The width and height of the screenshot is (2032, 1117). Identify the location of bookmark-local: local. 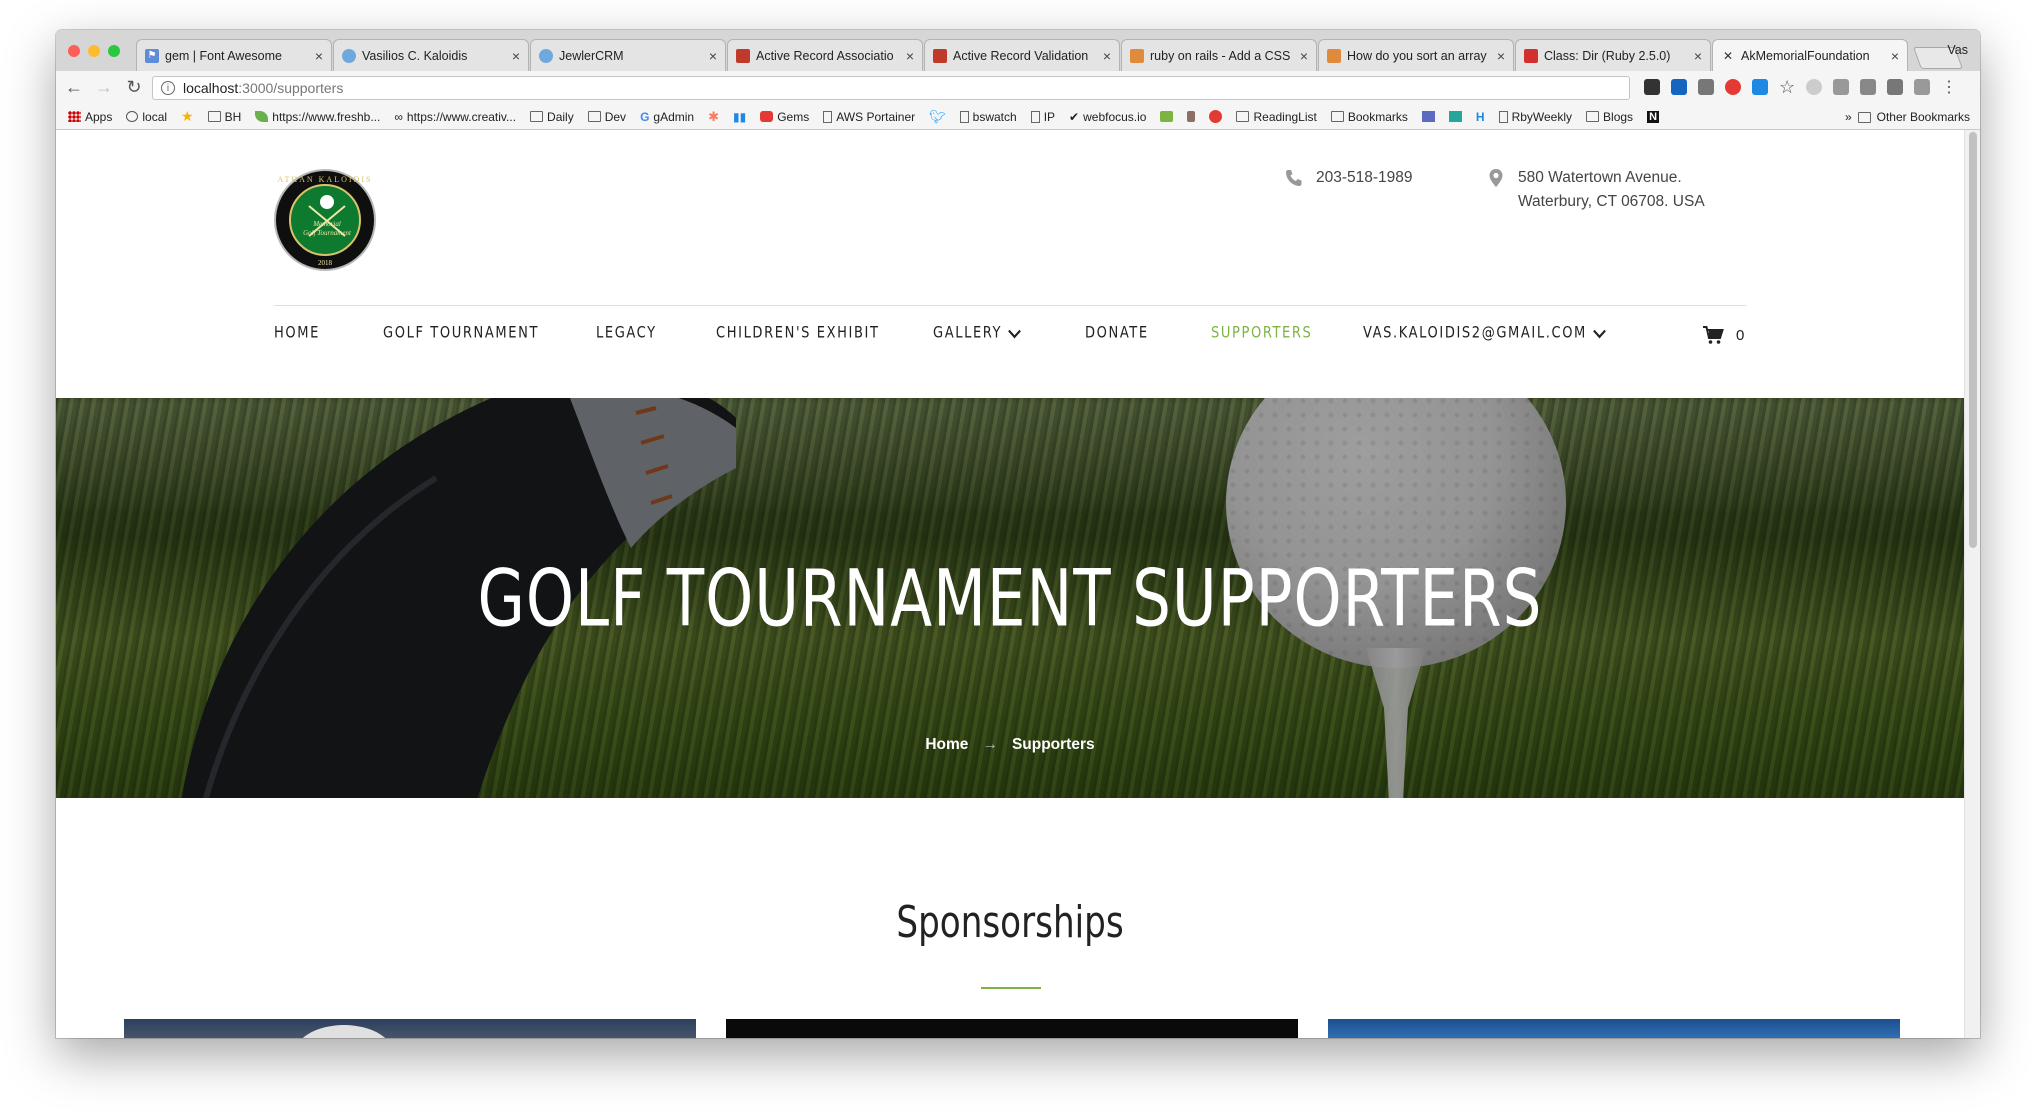
(146, 117).